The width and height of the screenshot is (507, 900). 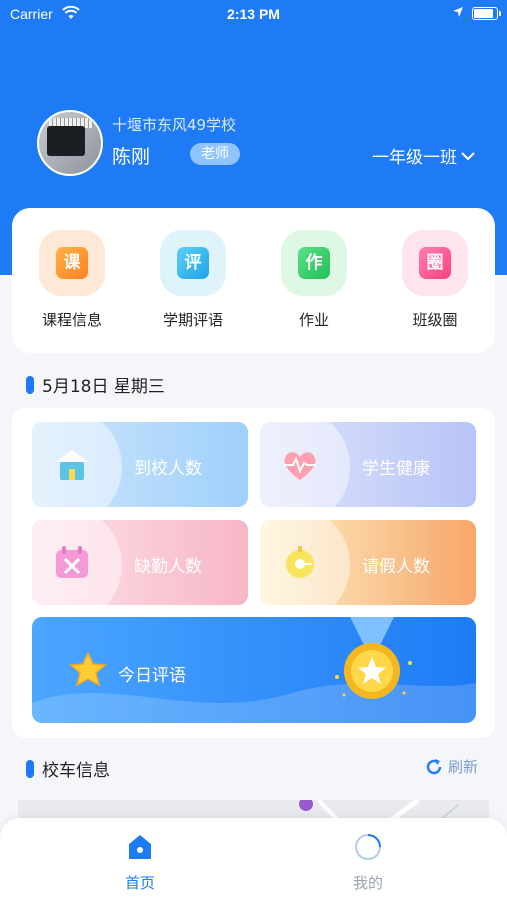 I want to click on battery-fill, so click(x=483, y=13).